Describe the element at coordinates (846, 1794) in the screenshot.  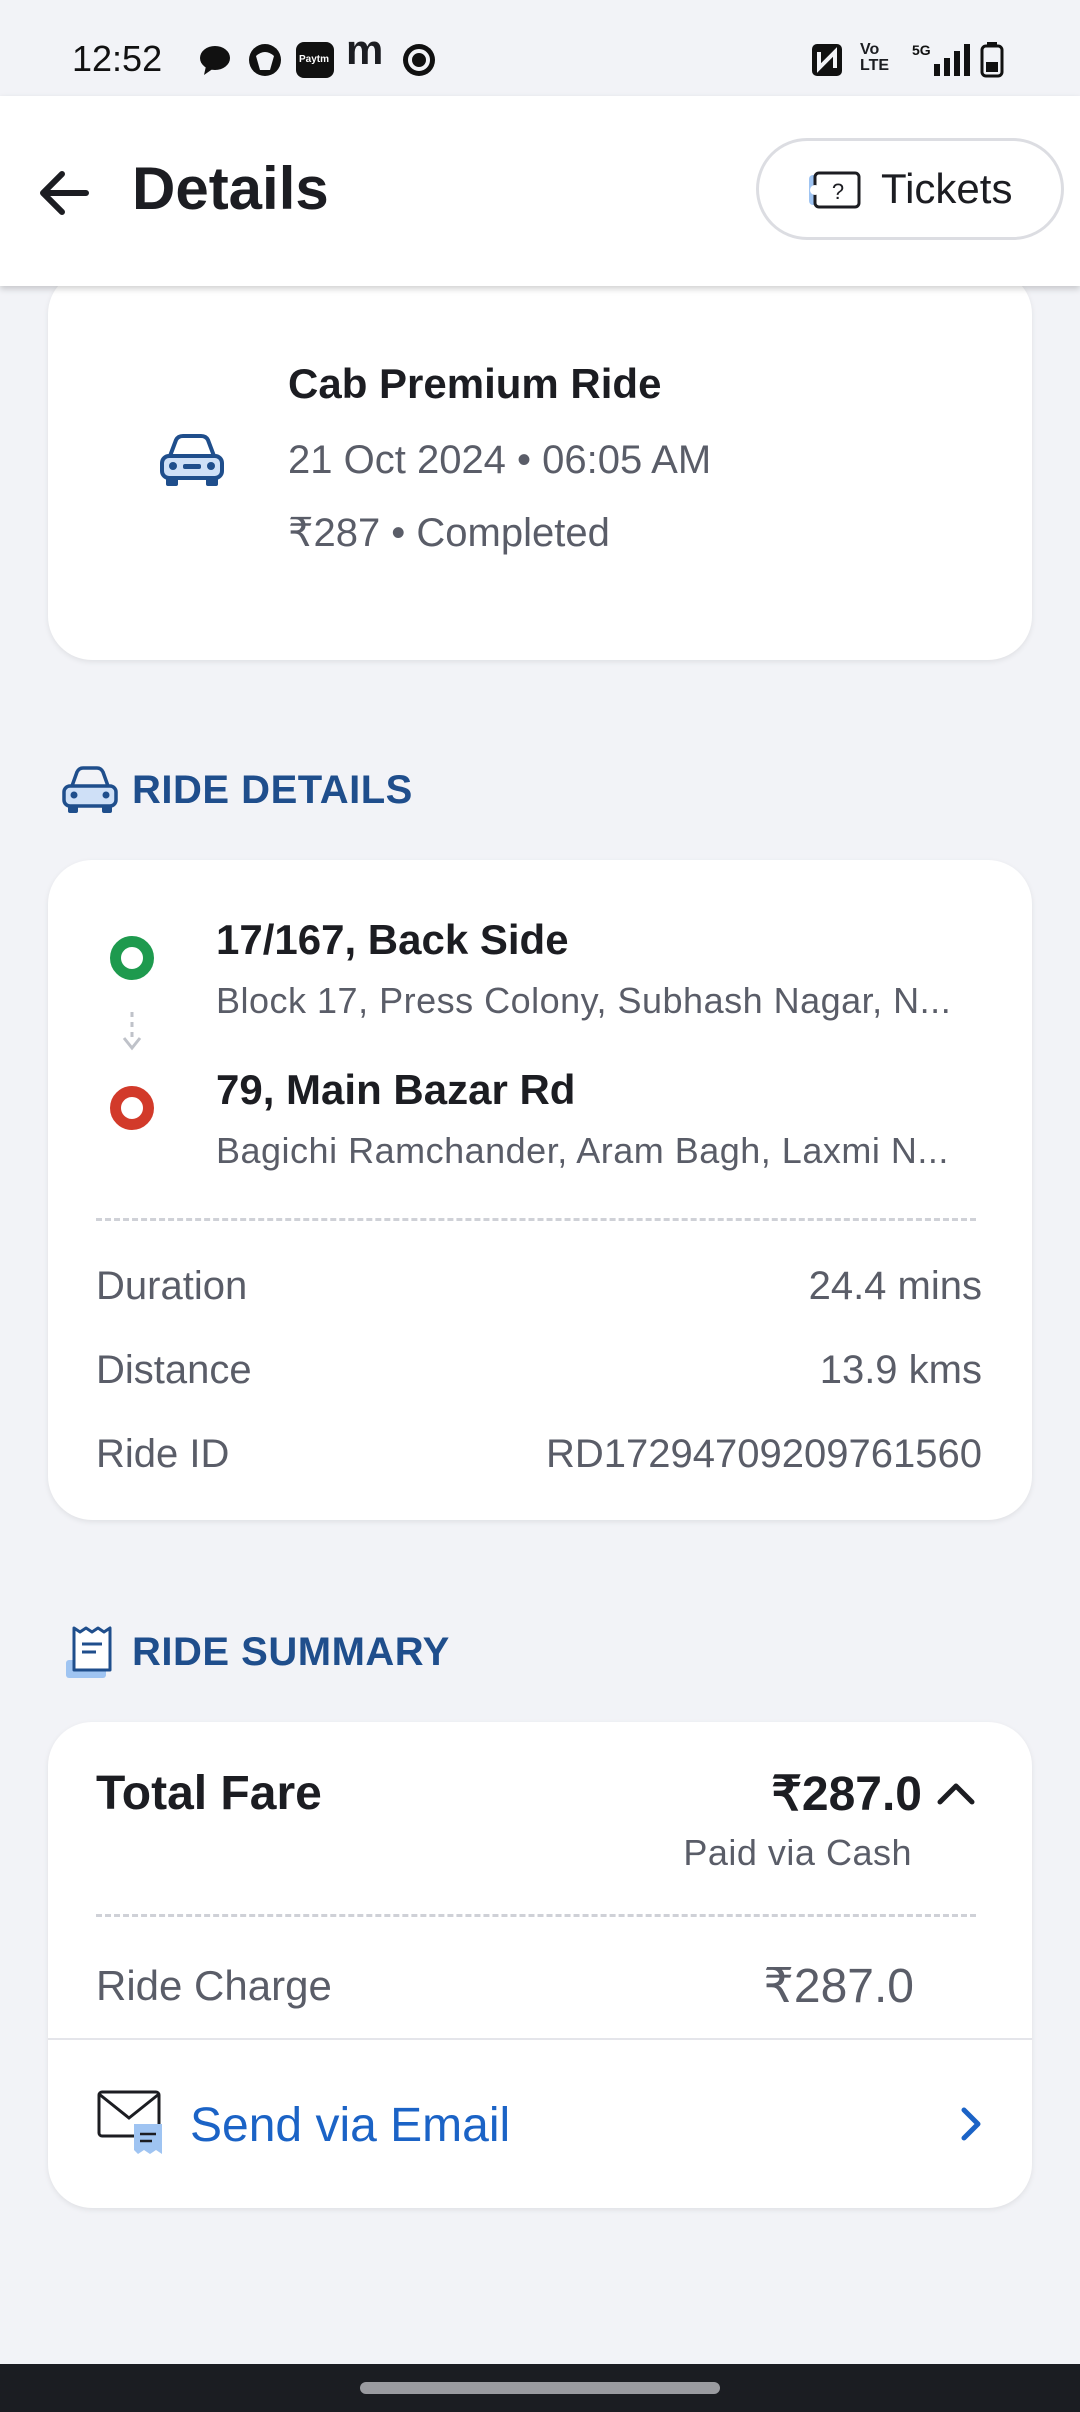
I see `total-fare-value: ₹287.0` at that location.